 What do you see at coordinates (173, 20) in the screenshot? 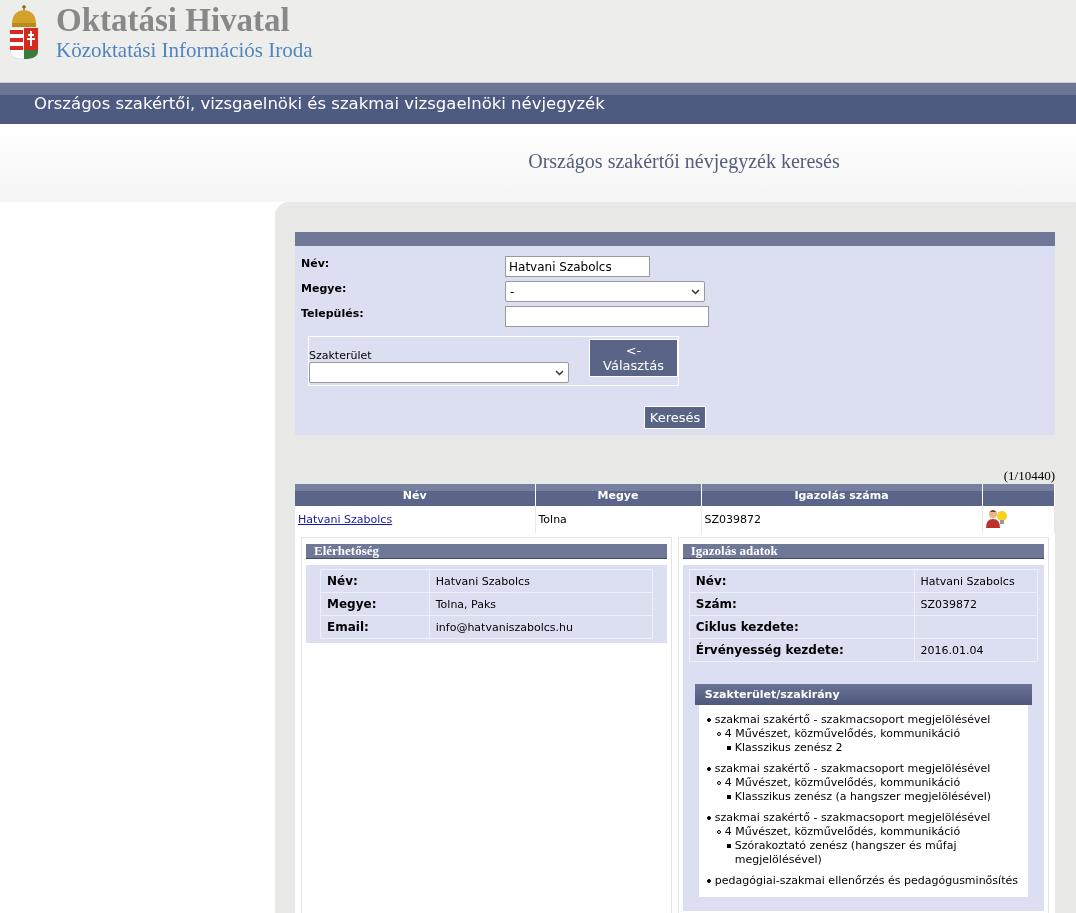
I see `site-title: Oktatási Hivatal` at bounding box center [173, 20].